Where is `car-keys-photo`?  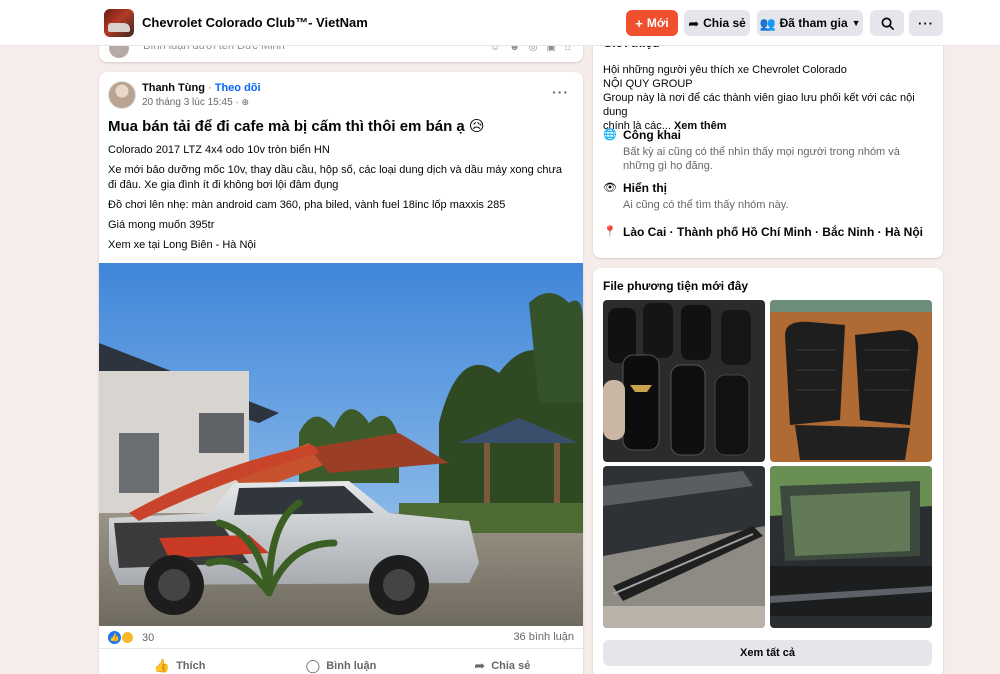
car-keys-photo is located at coordinates (684, 381).